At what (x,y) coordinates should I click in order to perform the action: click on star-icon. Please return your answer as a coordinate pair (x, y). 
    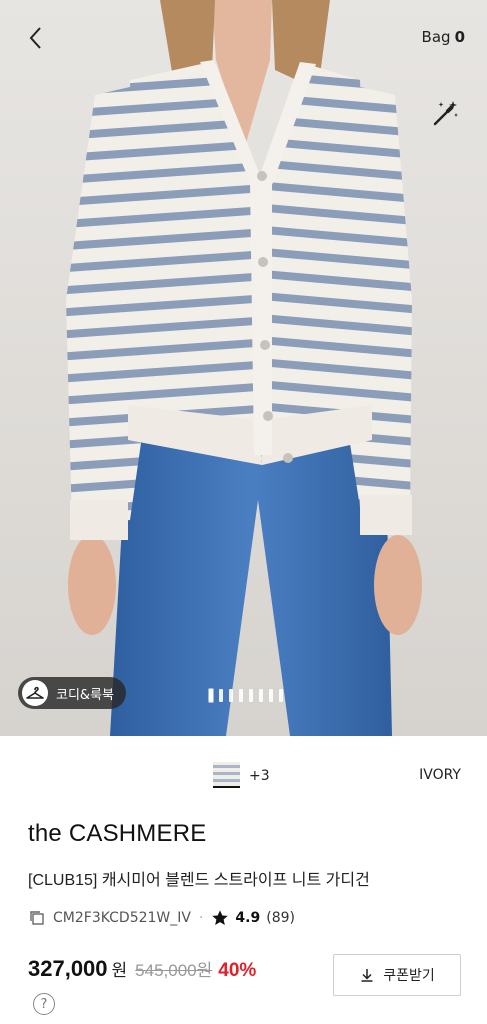
    Looking at the image, I should click on (220, 918).